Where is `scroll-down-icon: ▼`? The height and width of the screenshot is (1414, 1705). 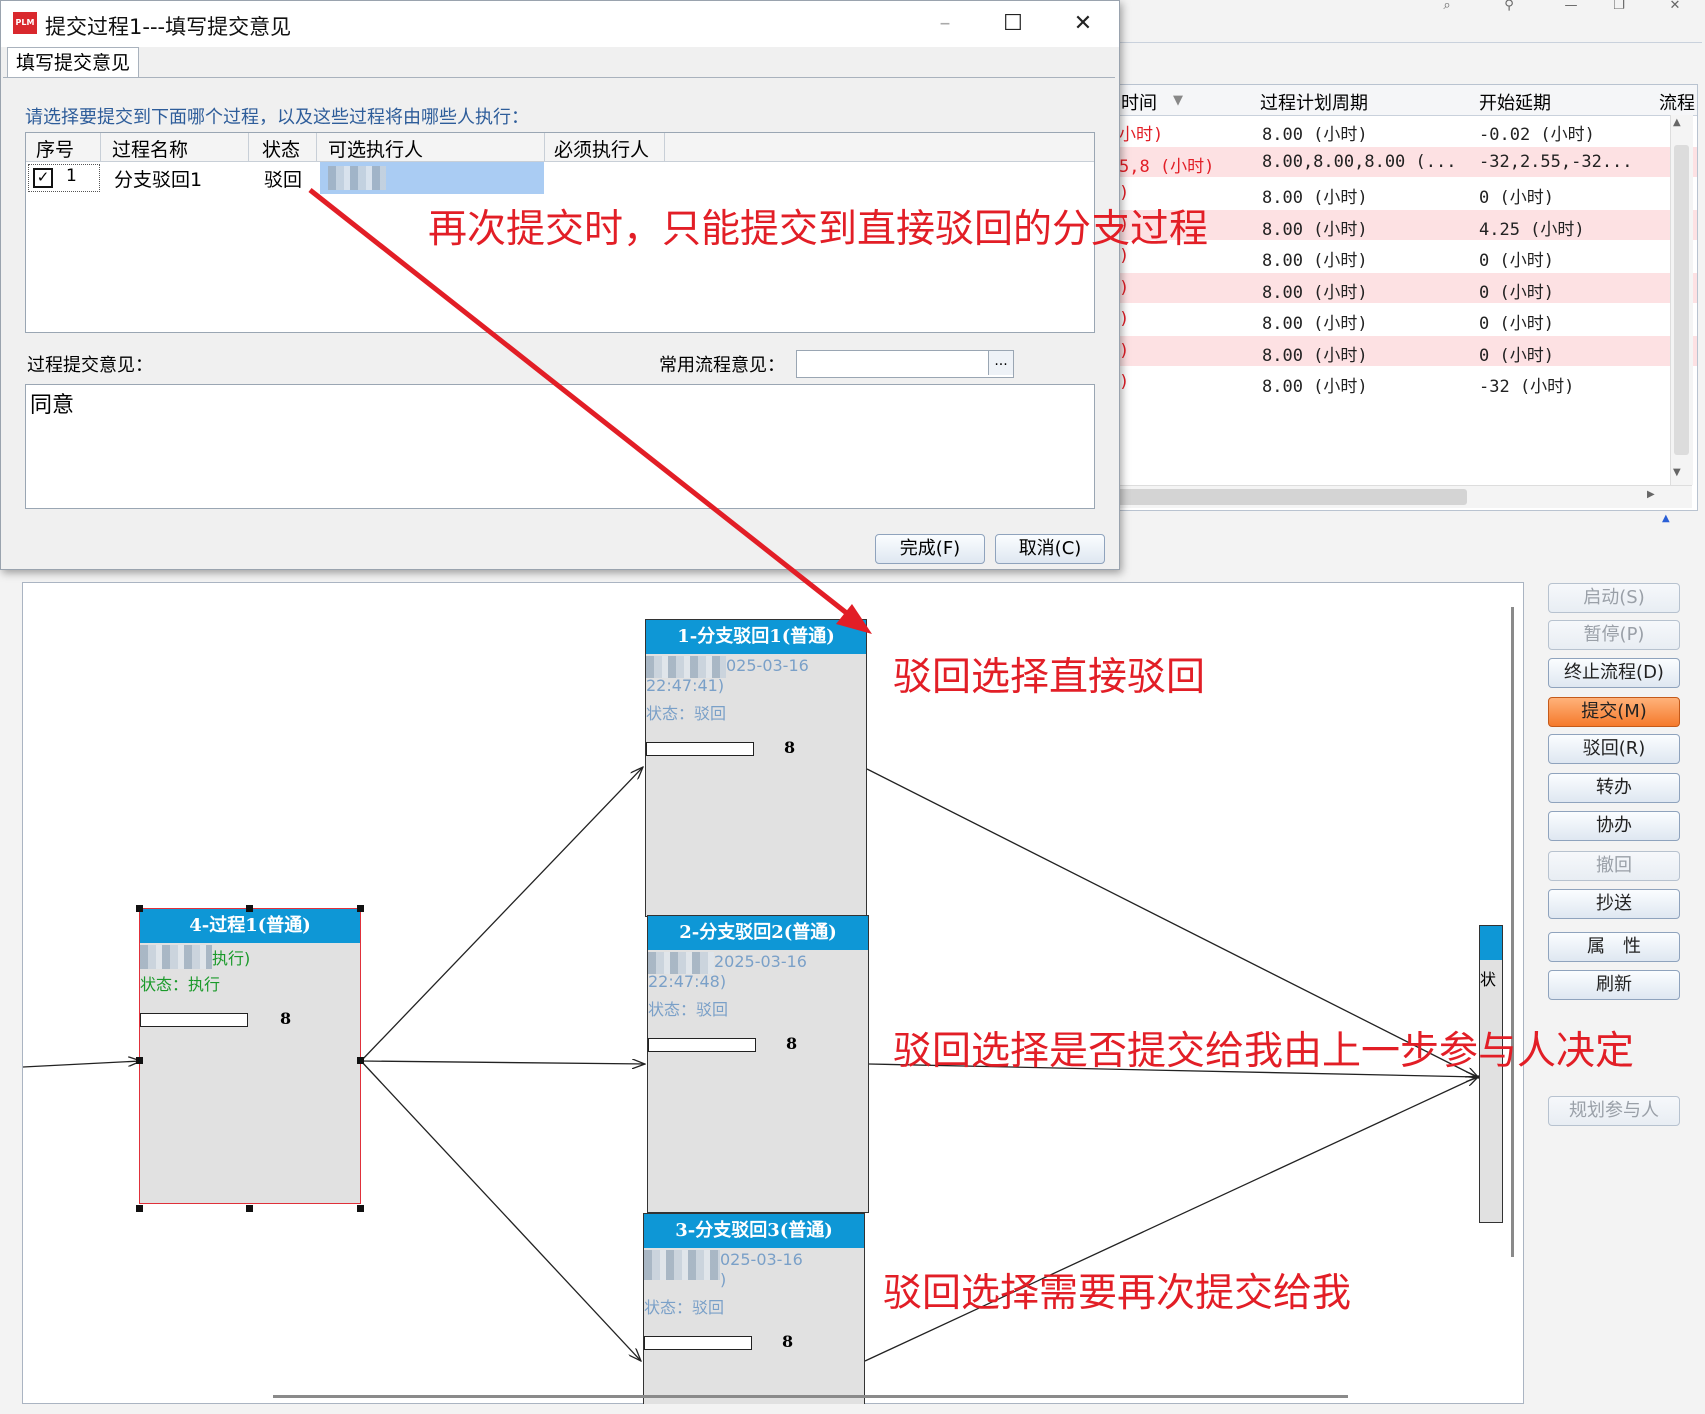
scroll-down-icon: ▼ is located at coordinates (1677, 472).